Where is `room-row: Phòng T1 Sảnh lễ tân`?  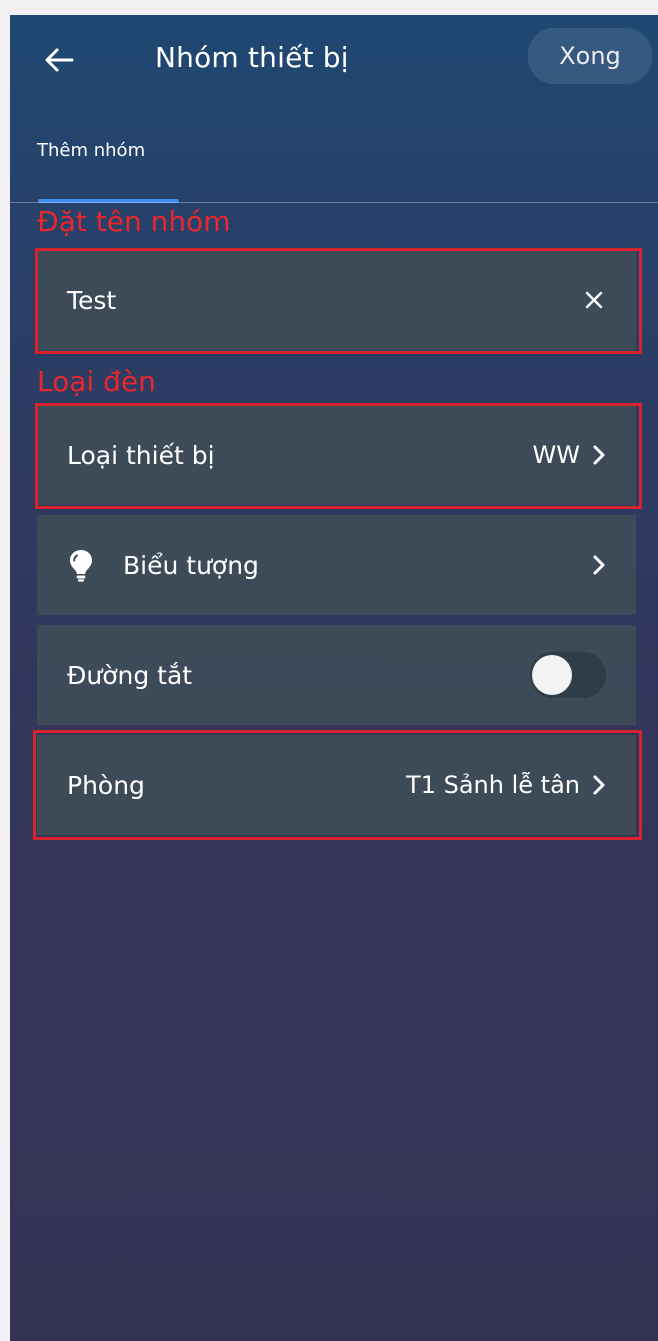
room-row: Phòng T1 Sảnh lễ tân is located at coordinates (336, 785).